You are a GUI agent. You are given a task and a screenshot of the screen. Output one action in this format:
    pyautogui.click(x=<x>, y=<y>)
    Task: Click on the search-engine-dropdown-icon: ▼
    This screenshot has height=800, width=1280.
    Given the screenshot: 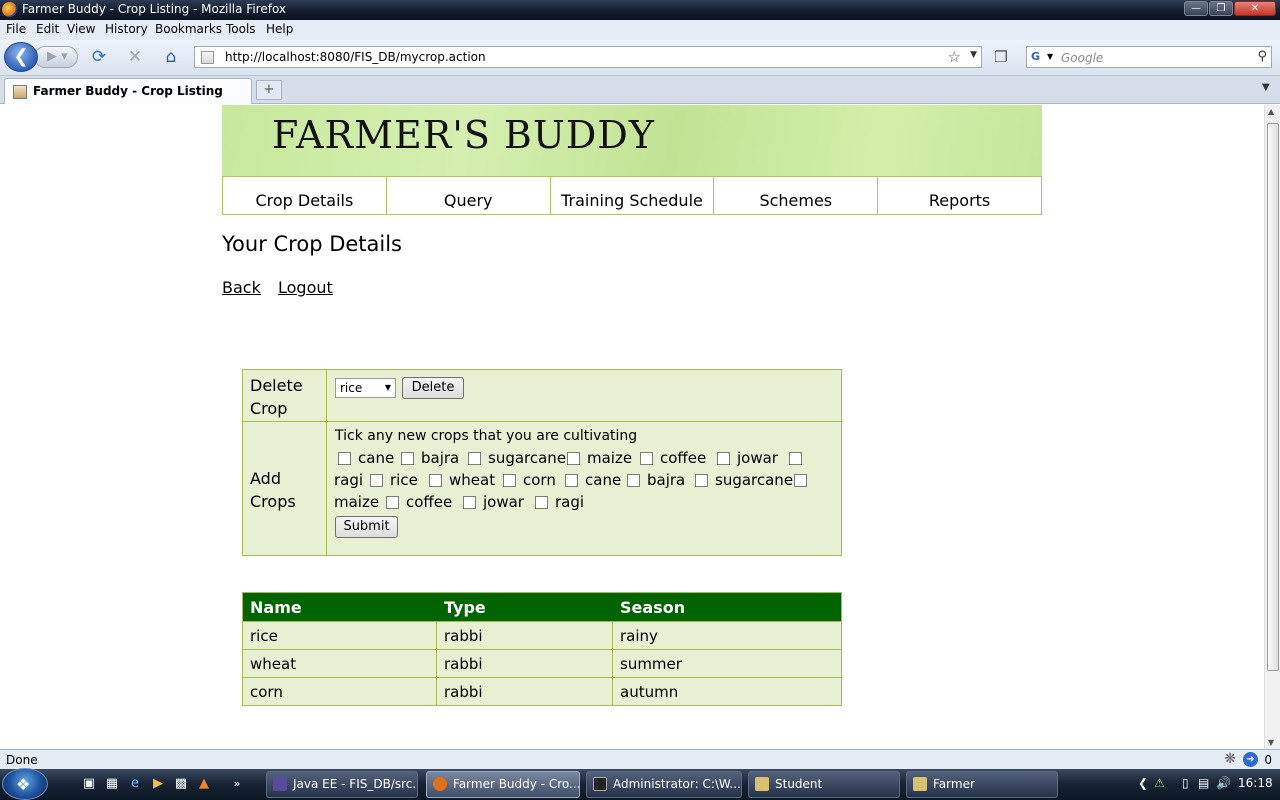 What is the action you would take?
    pyautogui.click(x=1050, y=56)
    